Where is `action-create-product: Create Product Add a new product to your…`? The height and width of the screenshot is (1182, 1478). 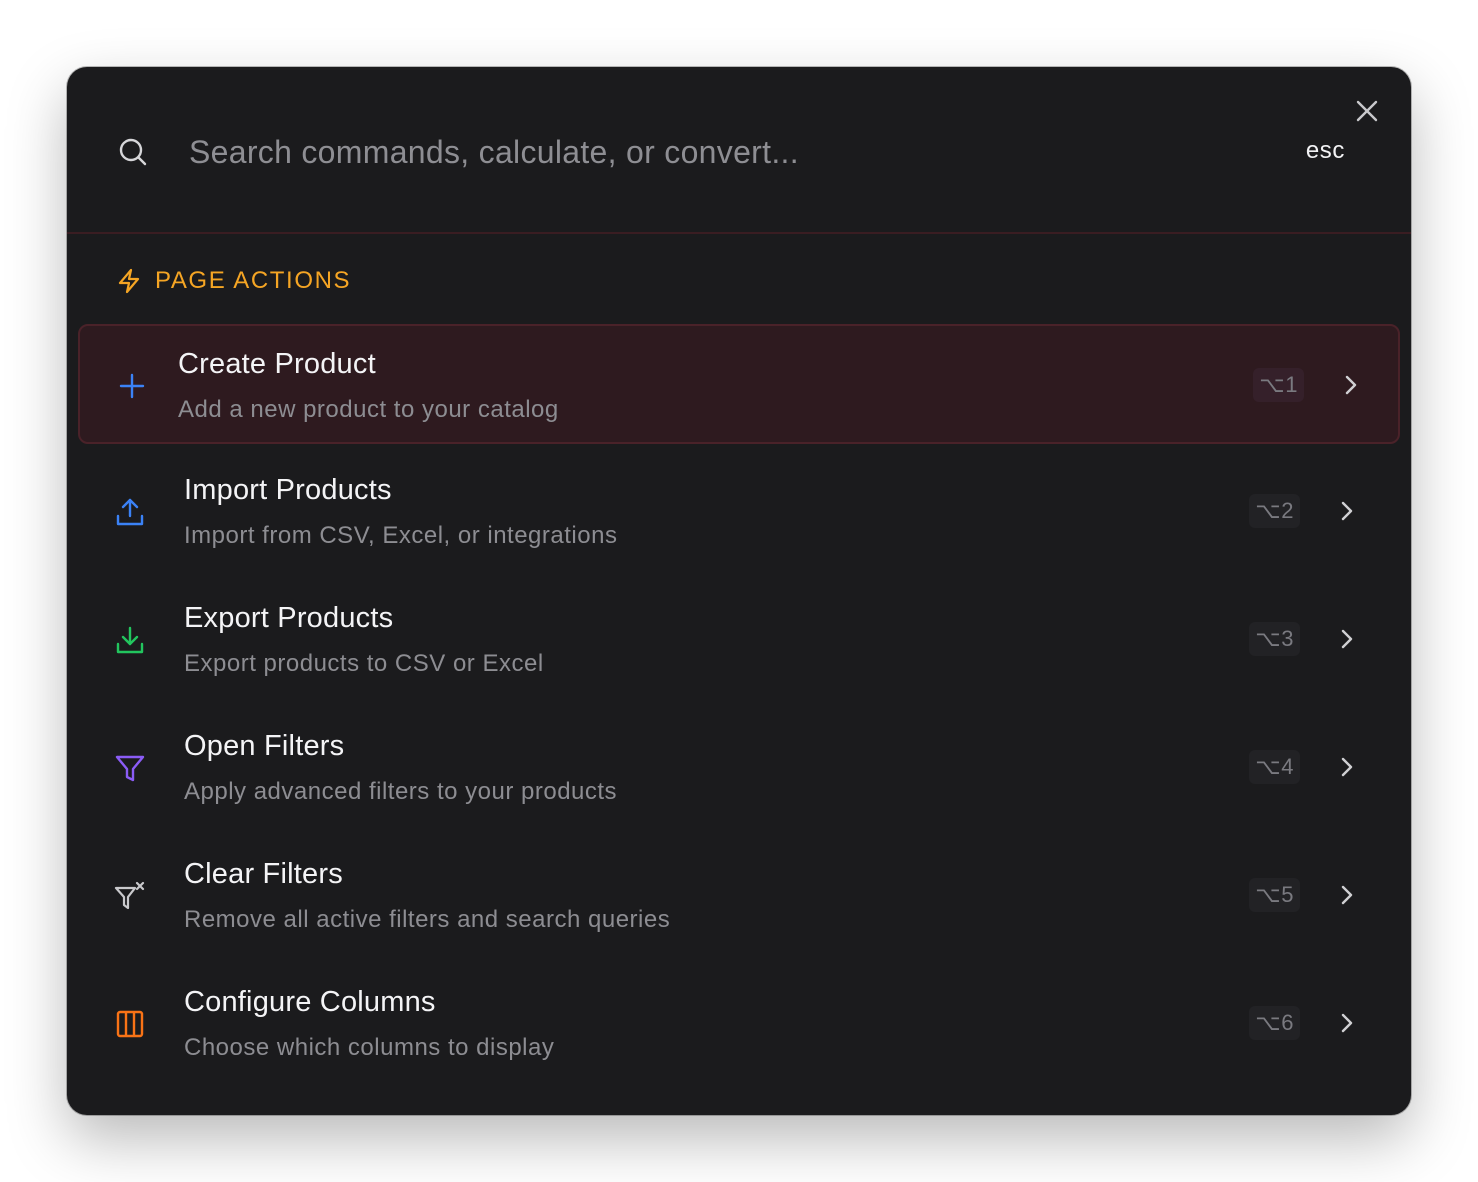 action-create-product: Create Product Add a new product to your… is located at coordinates (739, 384).